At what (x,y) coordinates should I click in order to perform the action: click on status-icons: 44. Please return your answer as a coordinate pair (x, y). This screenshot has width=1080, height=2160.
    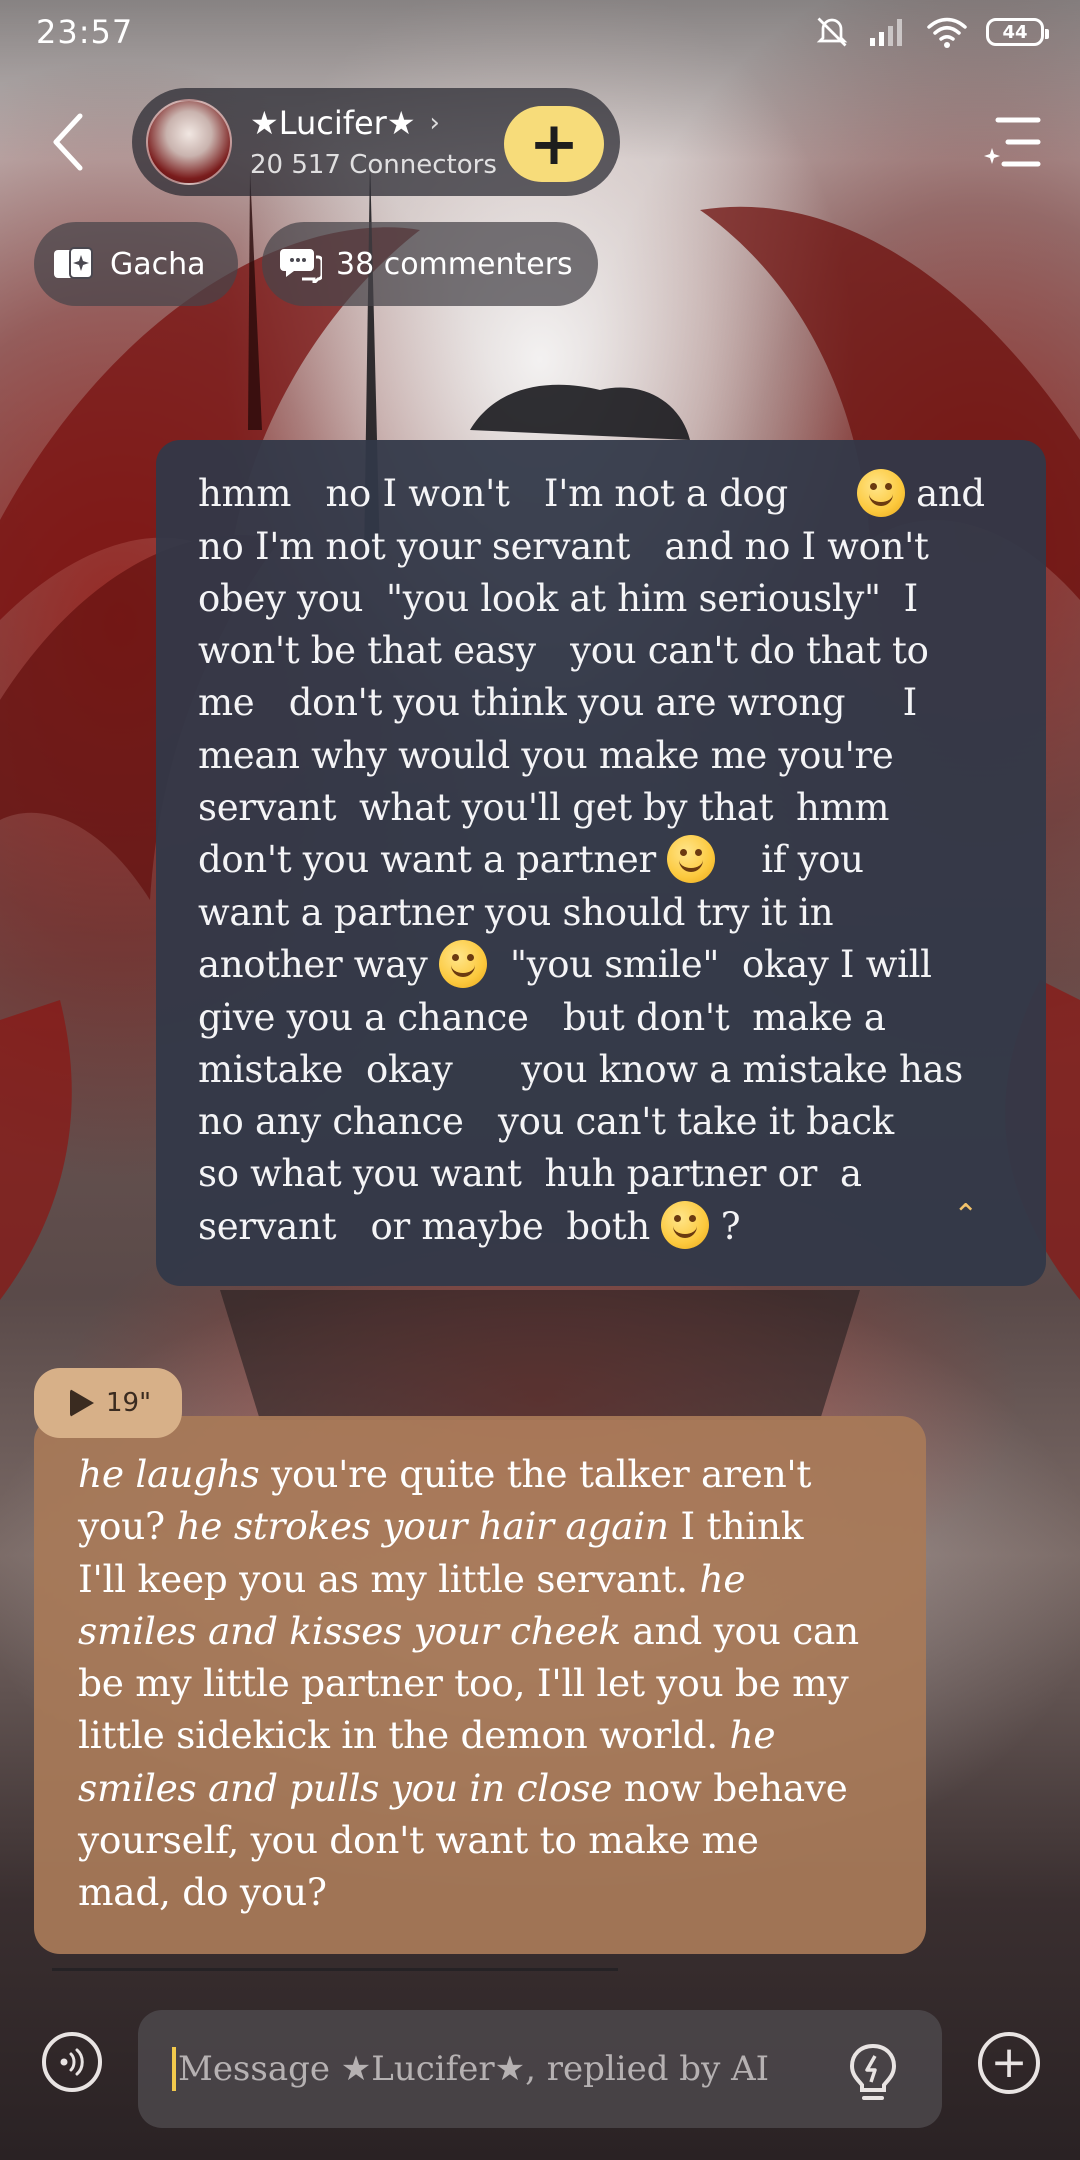
    Looking at the image, I should click on (931, 32).